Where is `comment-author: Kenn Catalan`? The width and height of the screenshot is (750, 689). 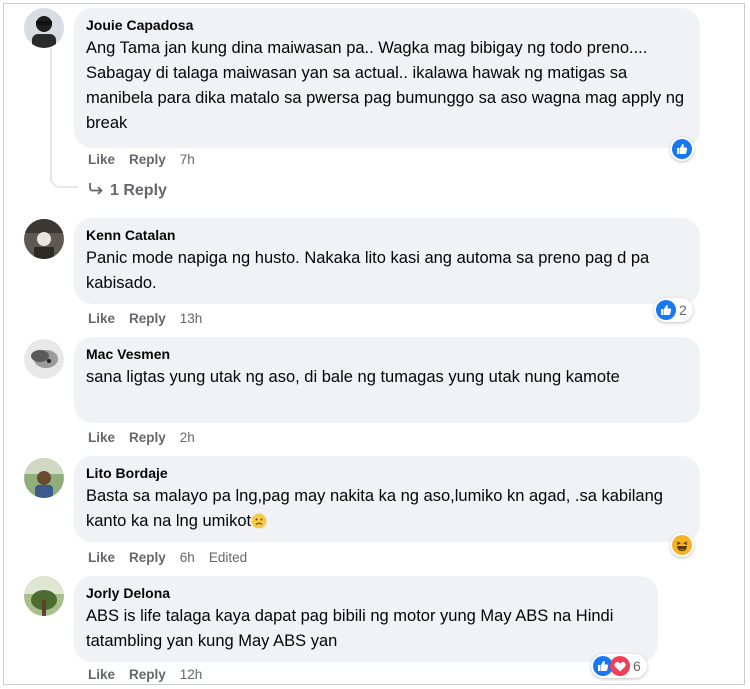 comment-author: Kenn Catalan is located at coordinates (387, 235).